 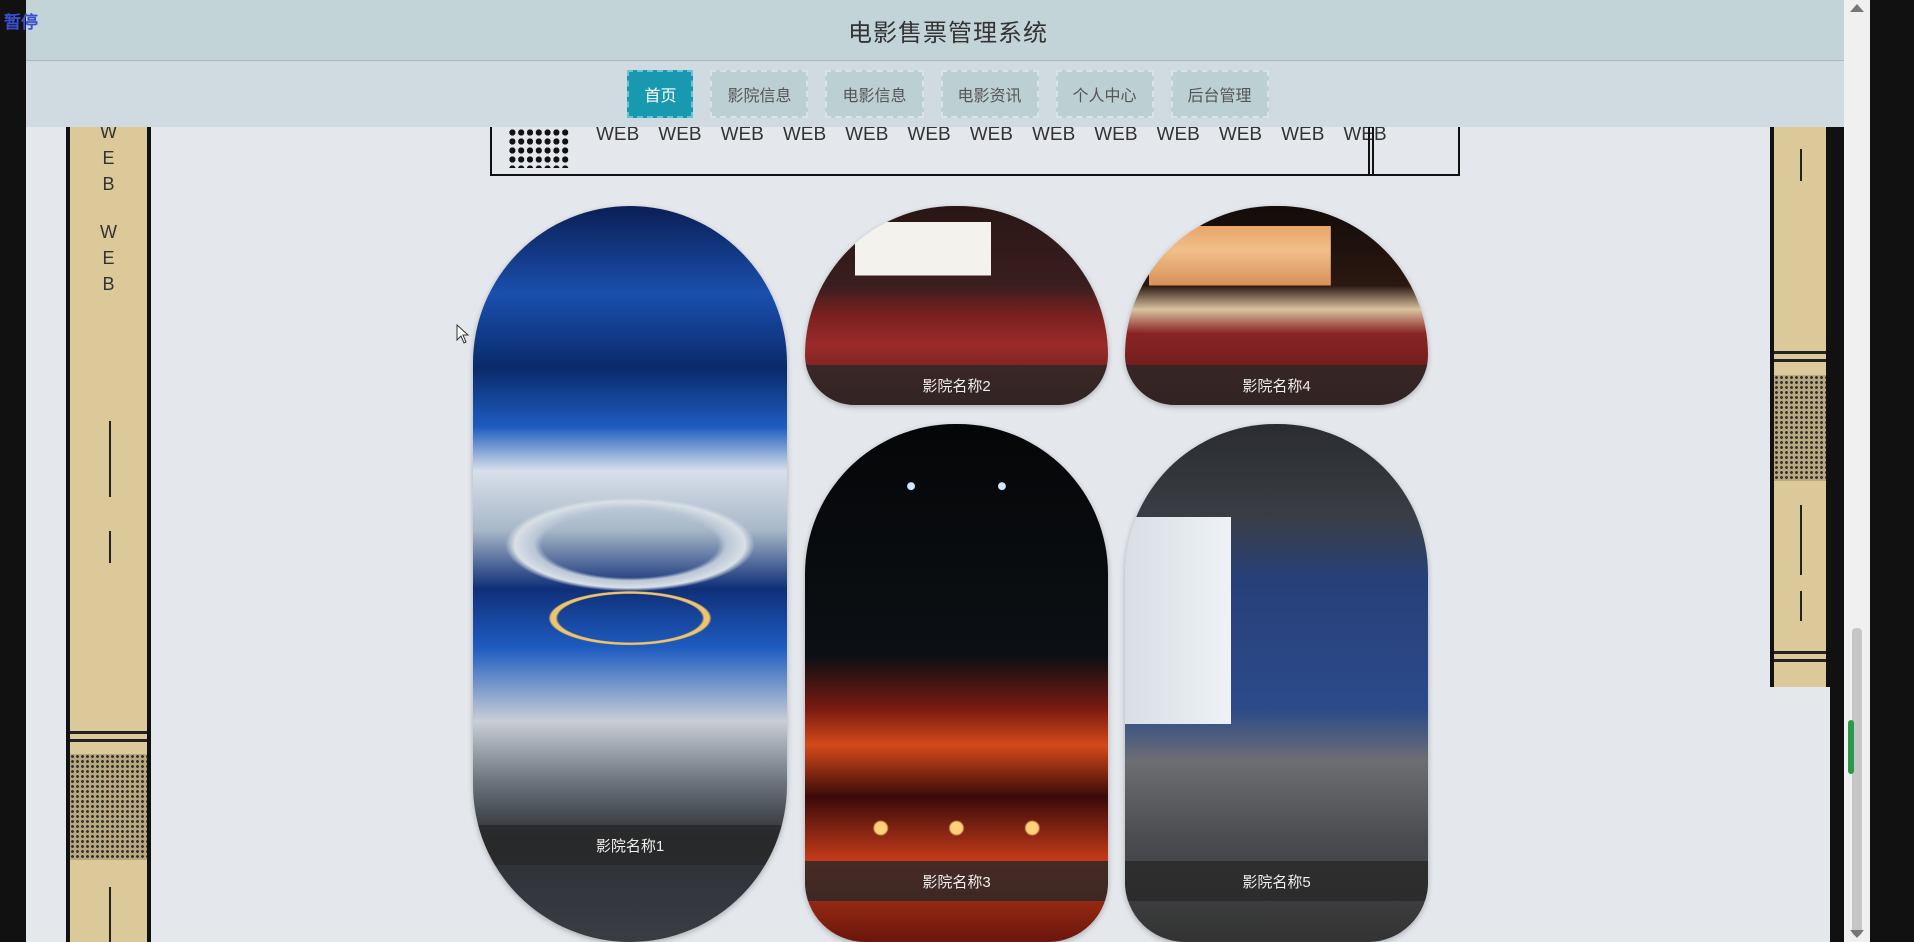 I want to click on cinema-card-5: 影院名称5, so click(x=1276, y=683).